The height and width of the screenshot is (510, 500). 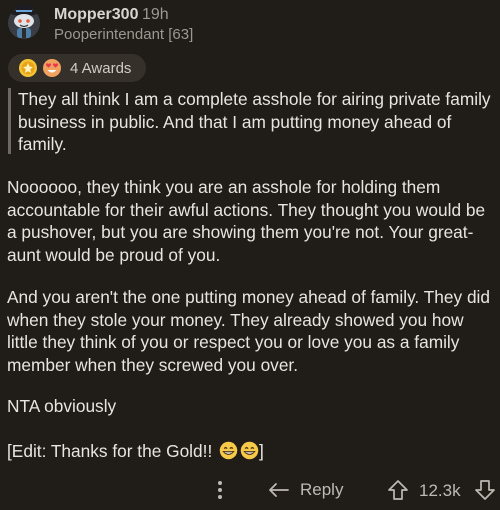 What do you see at coordinates (124, 34) in the screenshot?
I see `user-flair: Pooperintendant [63]` at bounding box center [124, 34].